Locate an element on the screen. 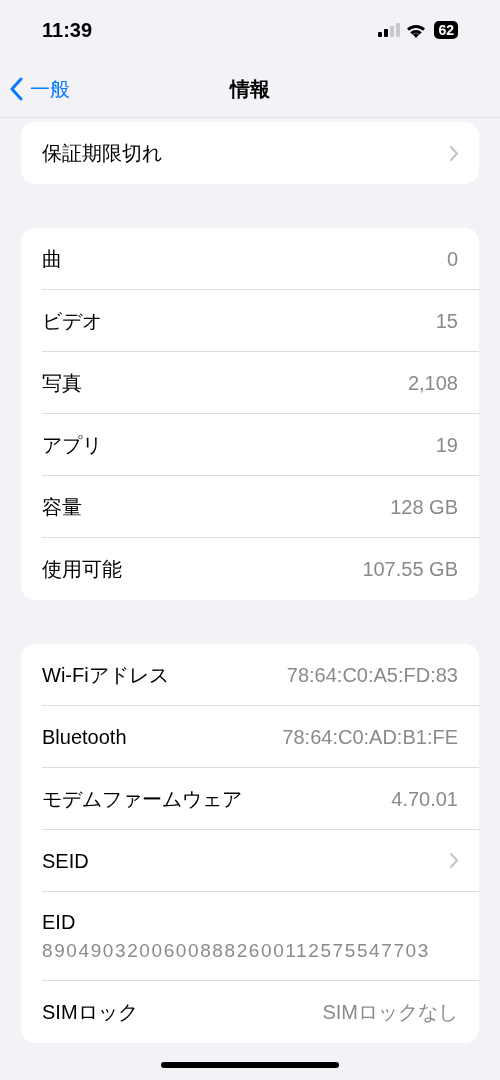  row-value: 19 is located at coordinates (446, 445).